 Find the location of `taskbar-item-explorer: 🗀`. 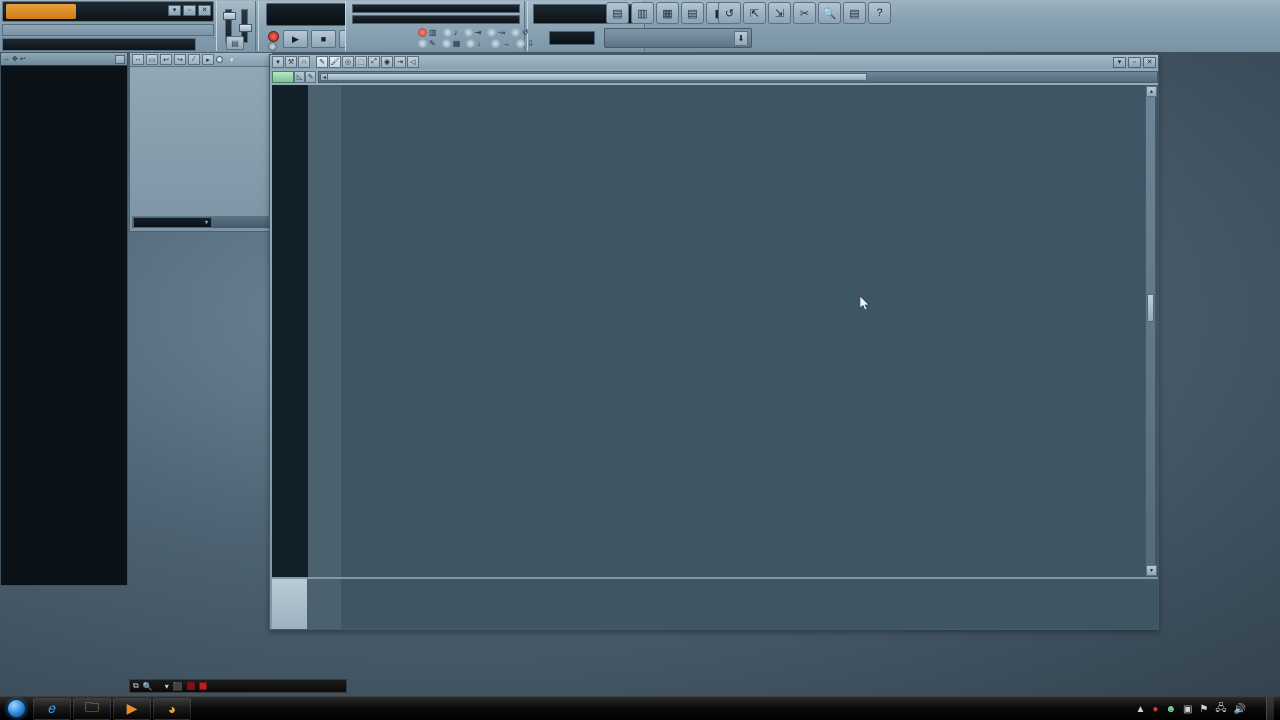

taskbar-item-explorer: 🗀 is located at coordinates (92, 708).